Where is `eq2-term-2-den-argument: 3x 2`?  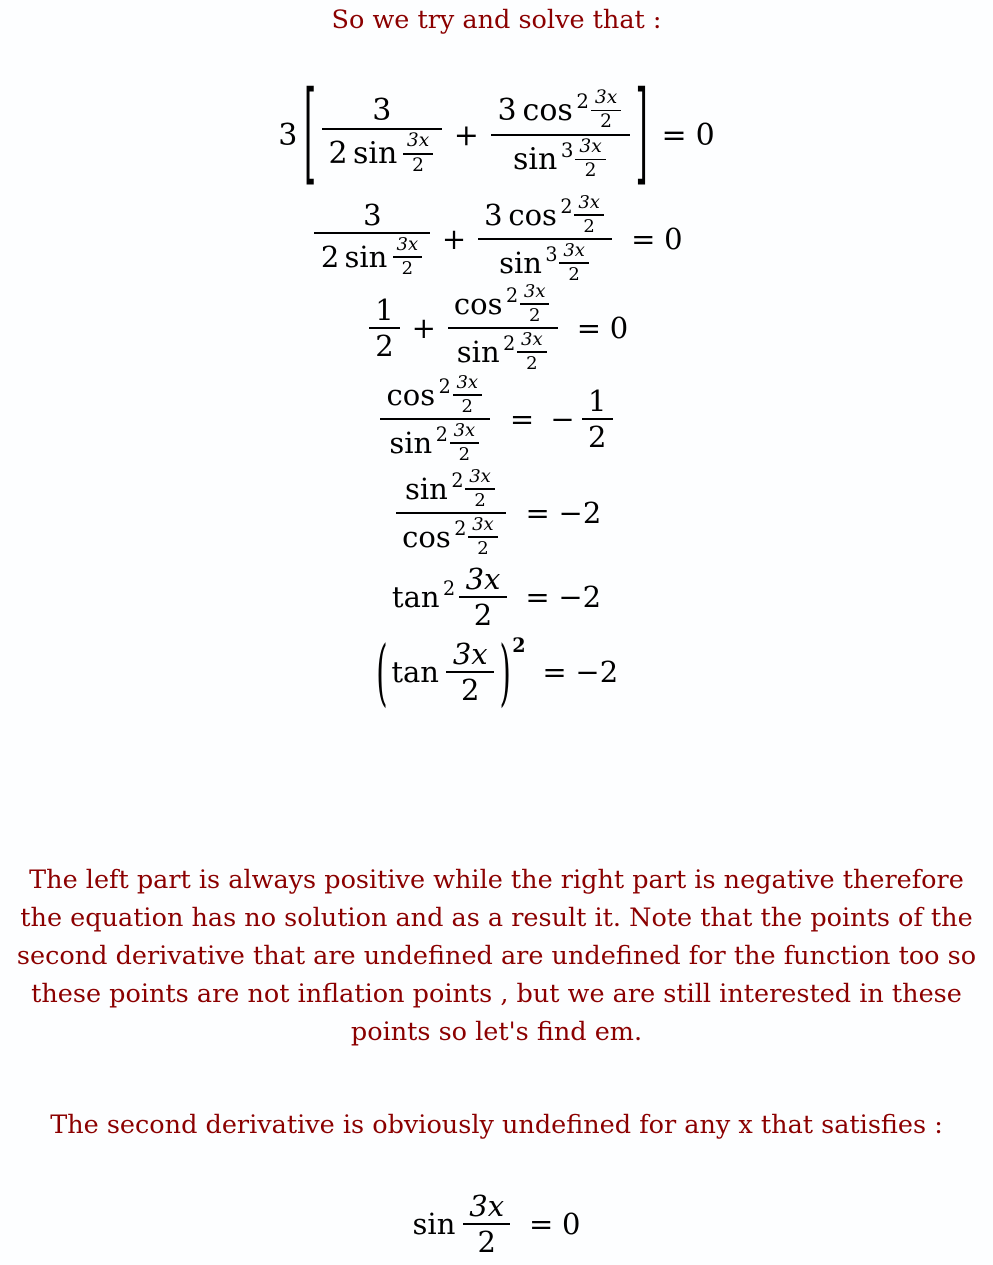 eq2-term-2-den-argument: 3x 2 is located at coordinates (574, 262).